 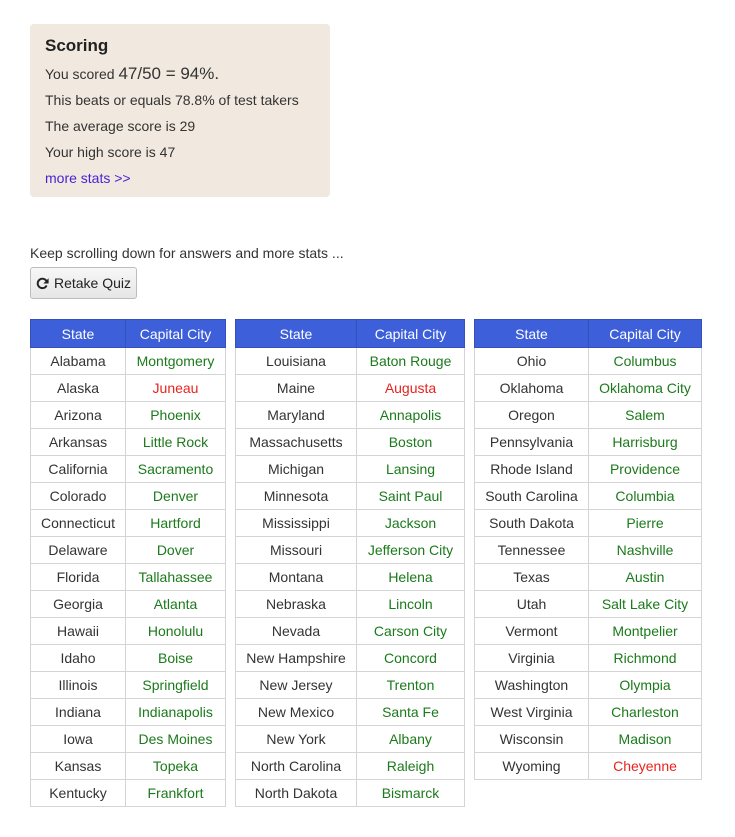 What do you see at coordinates (175, 793) in the screenshot?
I see `capital-cell-correct: Frankfort` at bounding box center [175, 793].